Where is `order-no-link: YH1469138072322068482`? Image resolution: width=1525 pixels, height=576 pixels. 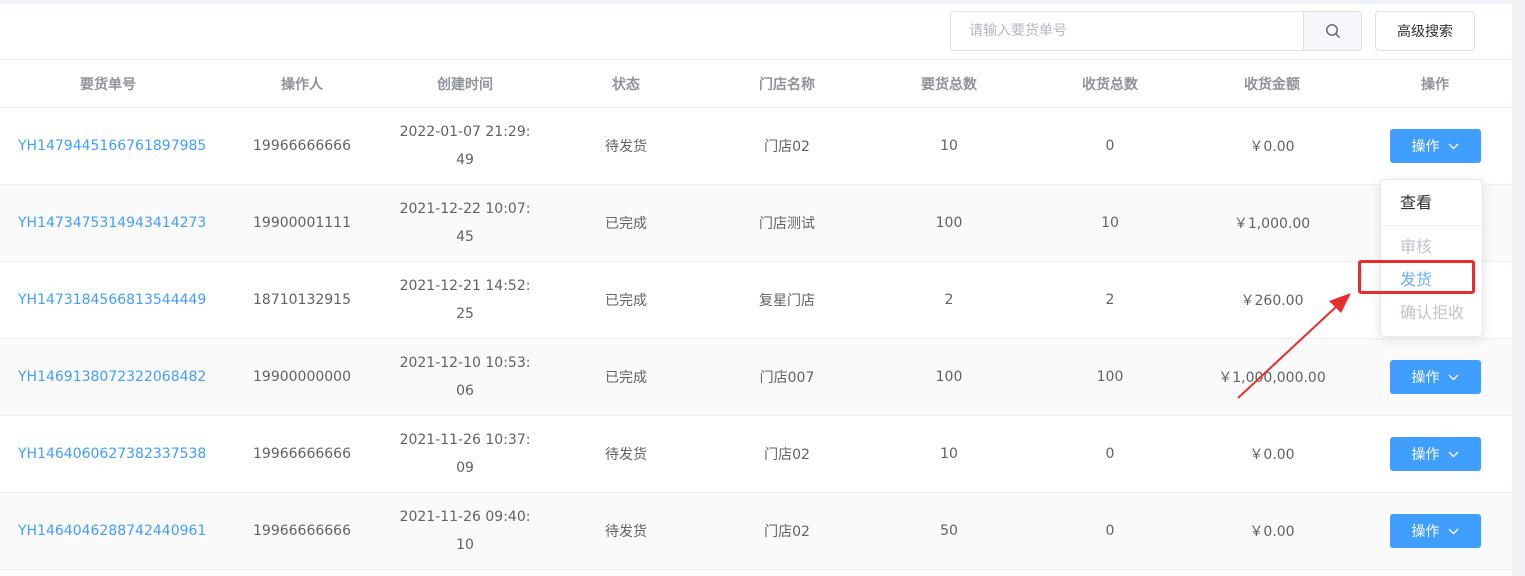
order-no-link: YH1469138072322068482 is located at coordinates (112, 377).